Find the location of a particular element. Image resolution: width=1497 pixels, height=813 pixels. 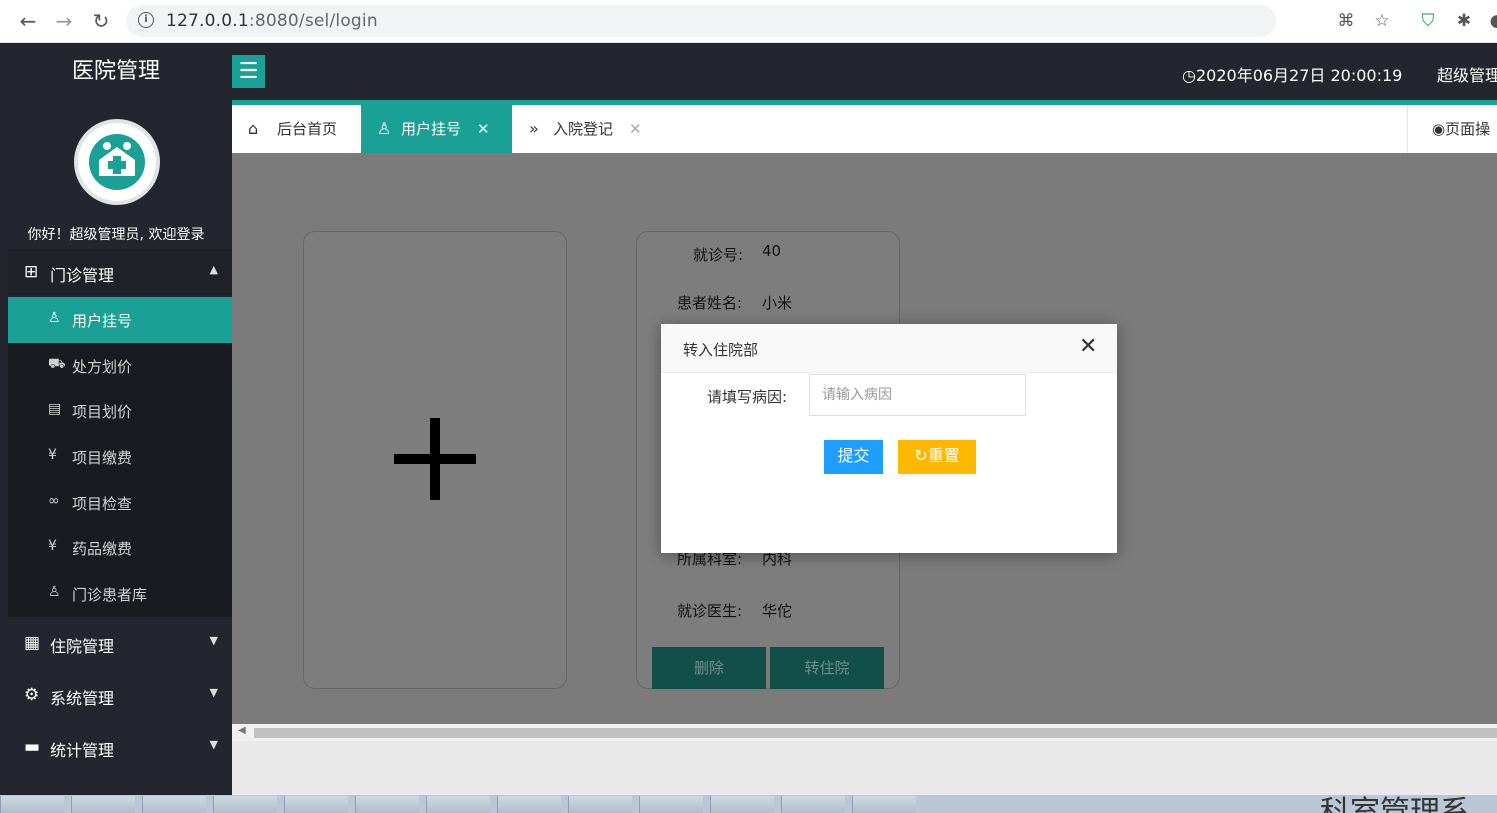

reset-label: 重置 is located at coordinates (943, 456).